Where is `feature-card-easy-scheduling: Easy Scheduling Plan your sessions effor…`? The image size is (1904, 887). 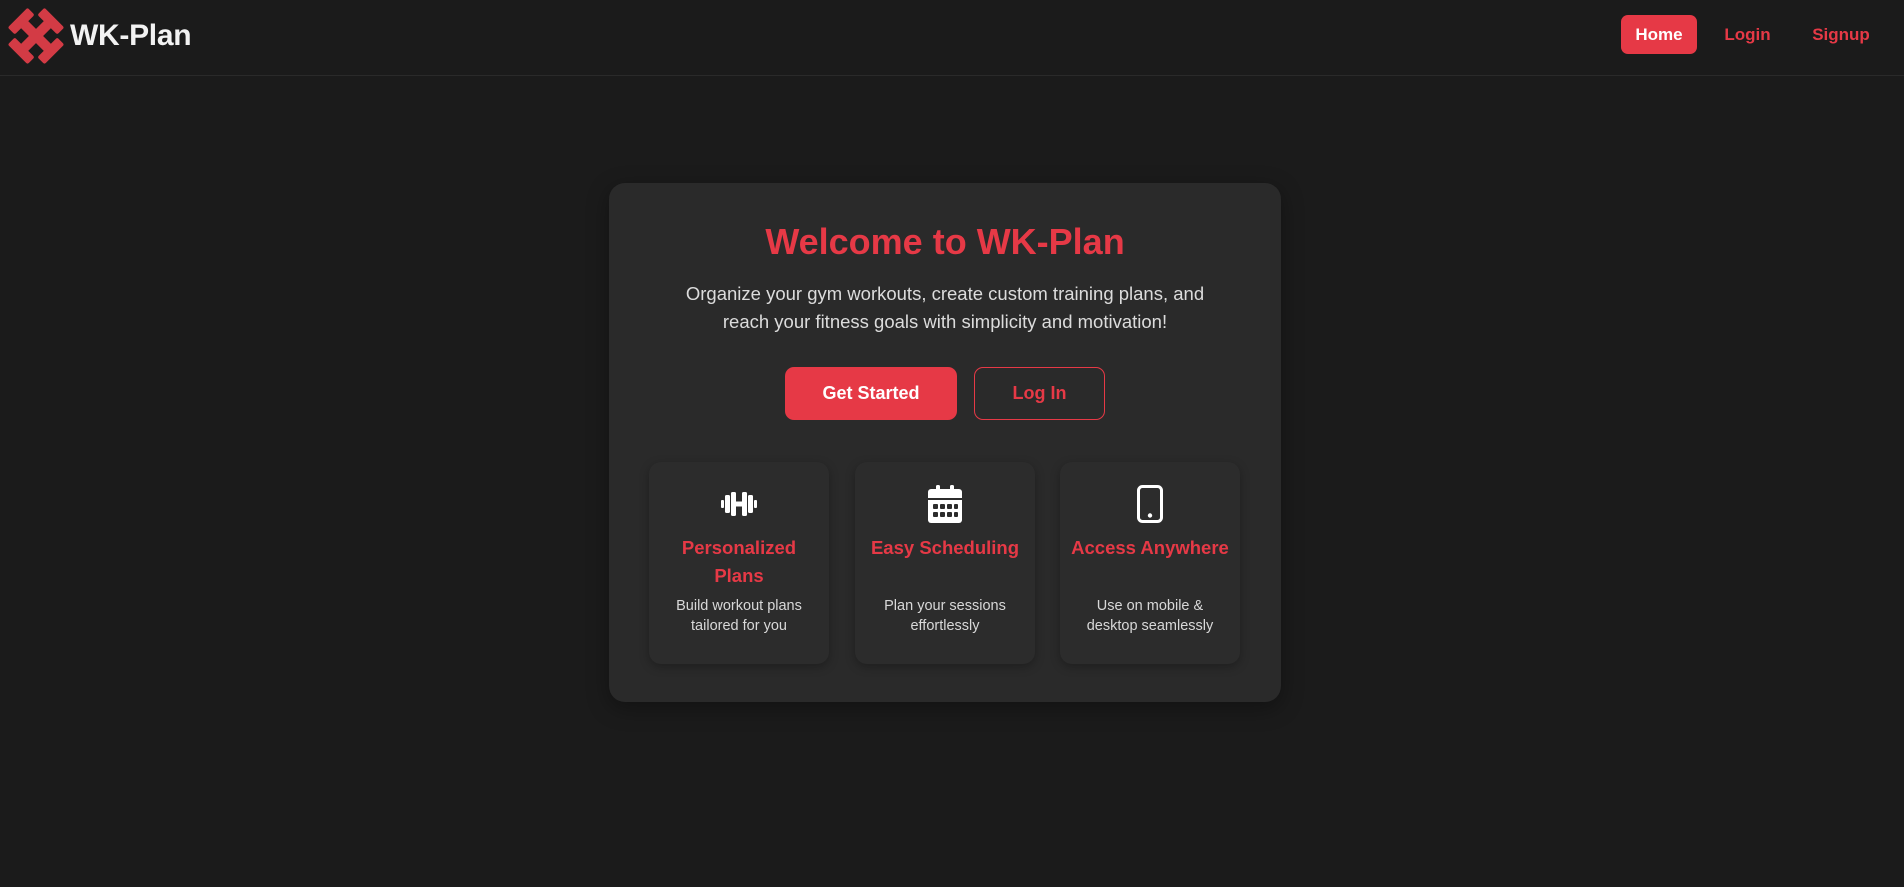
feature-card-easy-scheduling: Easy Scheduling Plan your sessions effor… is located at coordinates (945, 563).